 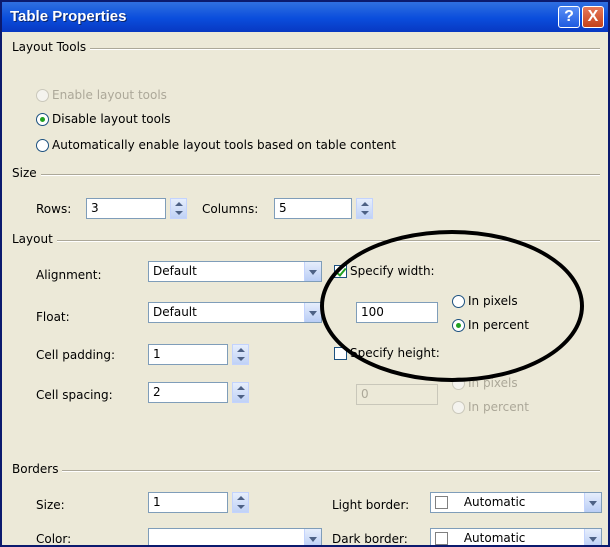 What do you see at coordinates (69, 275) in the screenshot?
I see `alignment-label: Alignment:` at bounding box center [69, 275].